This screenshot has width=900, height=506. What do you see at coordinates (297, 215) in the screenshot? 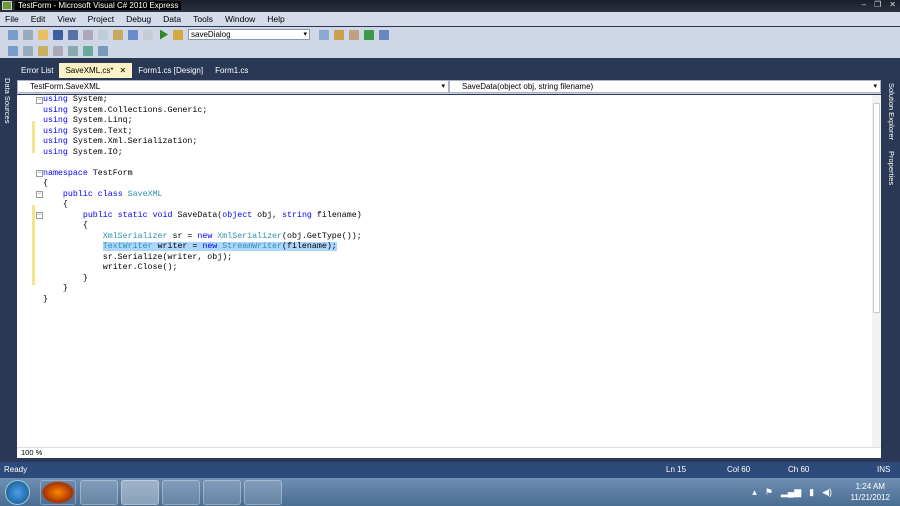
I see `code-token: string` at bounding box center [297, 215].